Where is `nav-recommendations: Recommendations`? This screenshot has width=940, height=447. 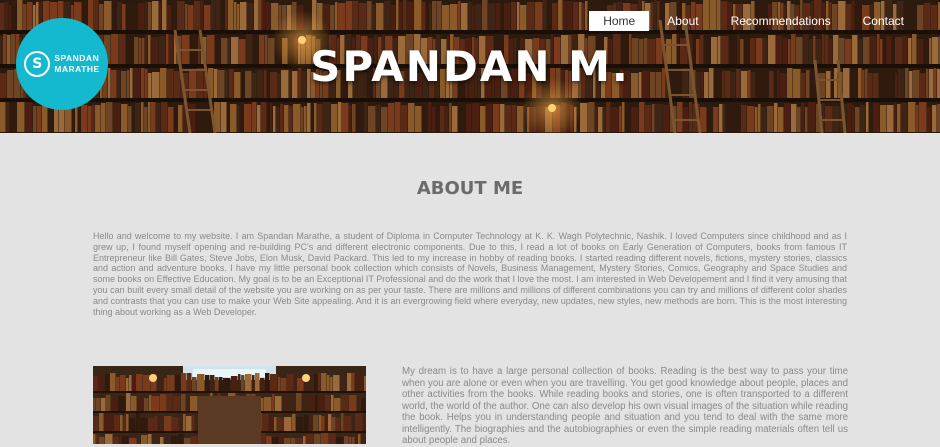
nav-recommendations: Recommendations is located at coordinates (781, 21).